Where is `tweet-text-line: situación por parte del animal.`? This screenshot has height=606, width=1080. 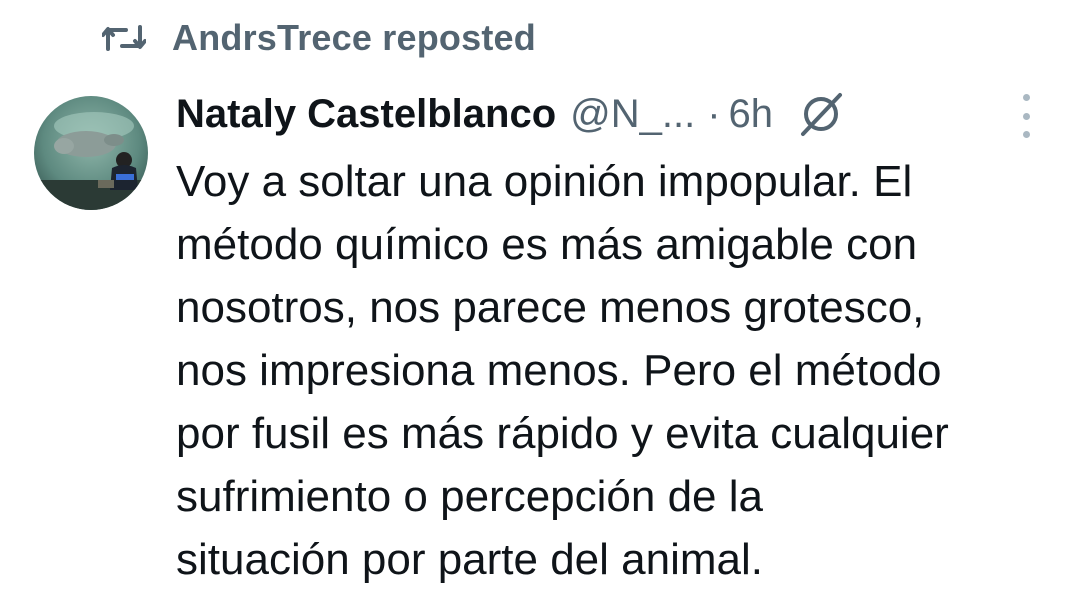 tweet-text-line: situación por parte del animal. is located at coordinates (469, 559).